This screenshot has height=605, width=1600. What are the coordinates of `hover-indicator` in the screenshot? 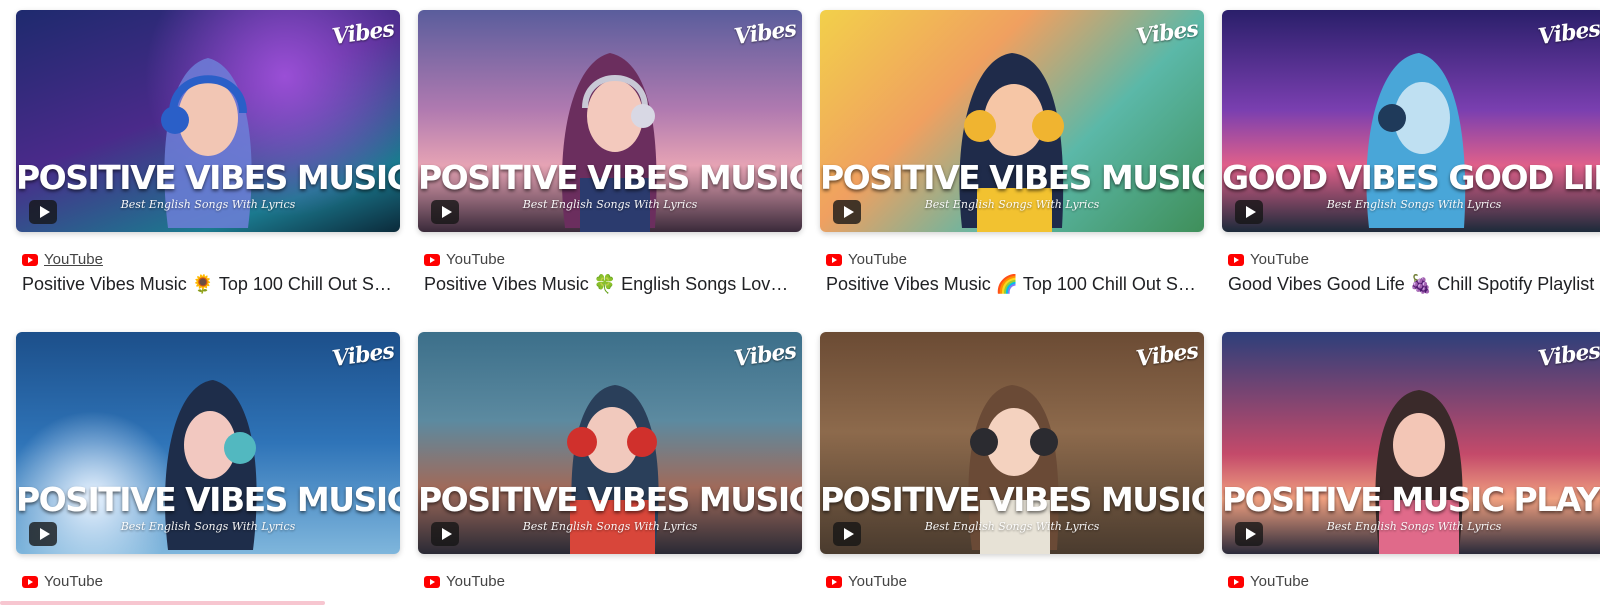 It's located at (162, 603).